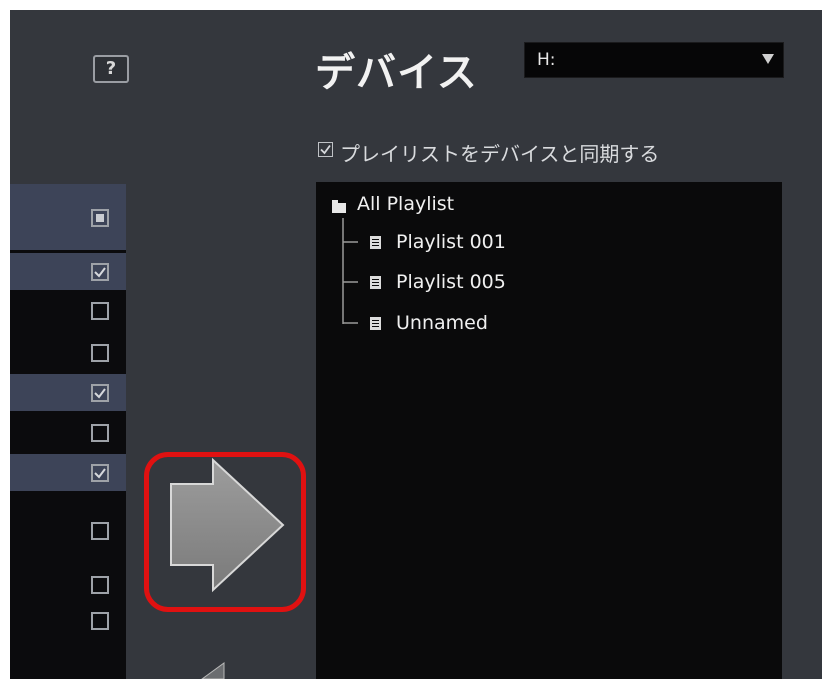  What do you see at coordinates (111, 69) in the screenshot?
I see `help-button: ?` at bounding box center [111, 69].